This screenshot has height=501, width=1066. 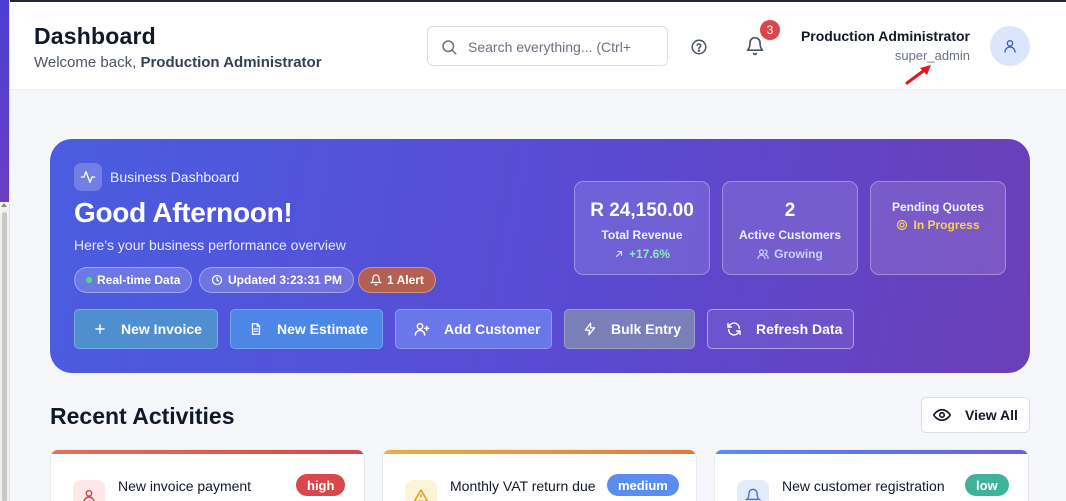 I want to click on refresh-data-label: Refresh Data, so click(x=799, y=329).